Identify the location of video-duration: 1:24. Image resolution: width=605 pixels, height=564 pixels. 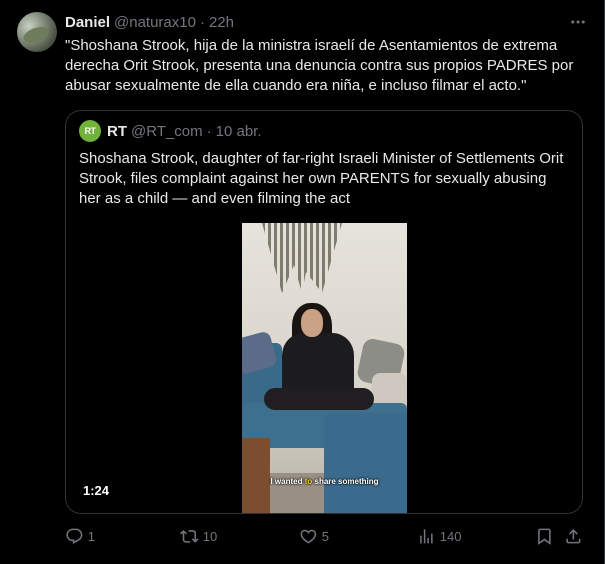
(96, 490).